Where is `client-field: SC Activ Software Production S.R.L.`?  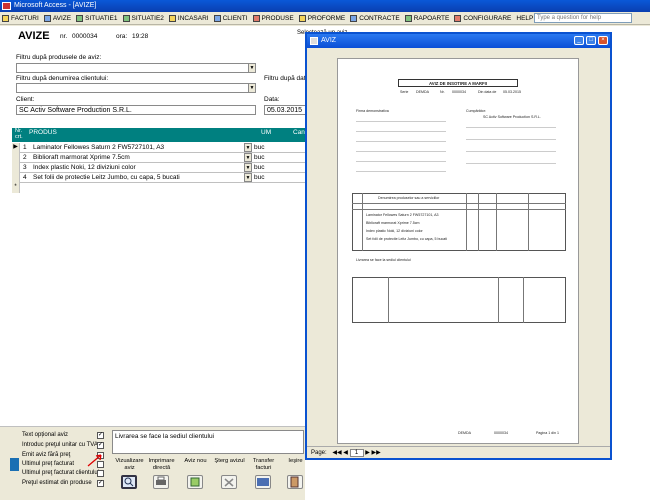
client-field: SC Activ Software Production S.R.L. is located at coordinates (136, 110).